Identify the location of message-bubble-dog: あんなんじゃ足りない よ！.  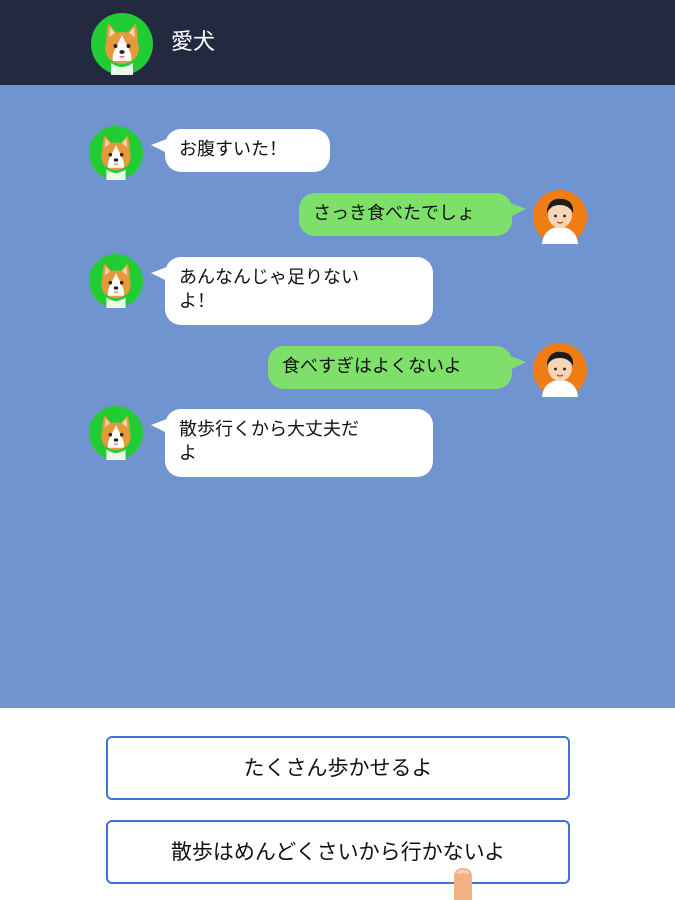
(292, 291).